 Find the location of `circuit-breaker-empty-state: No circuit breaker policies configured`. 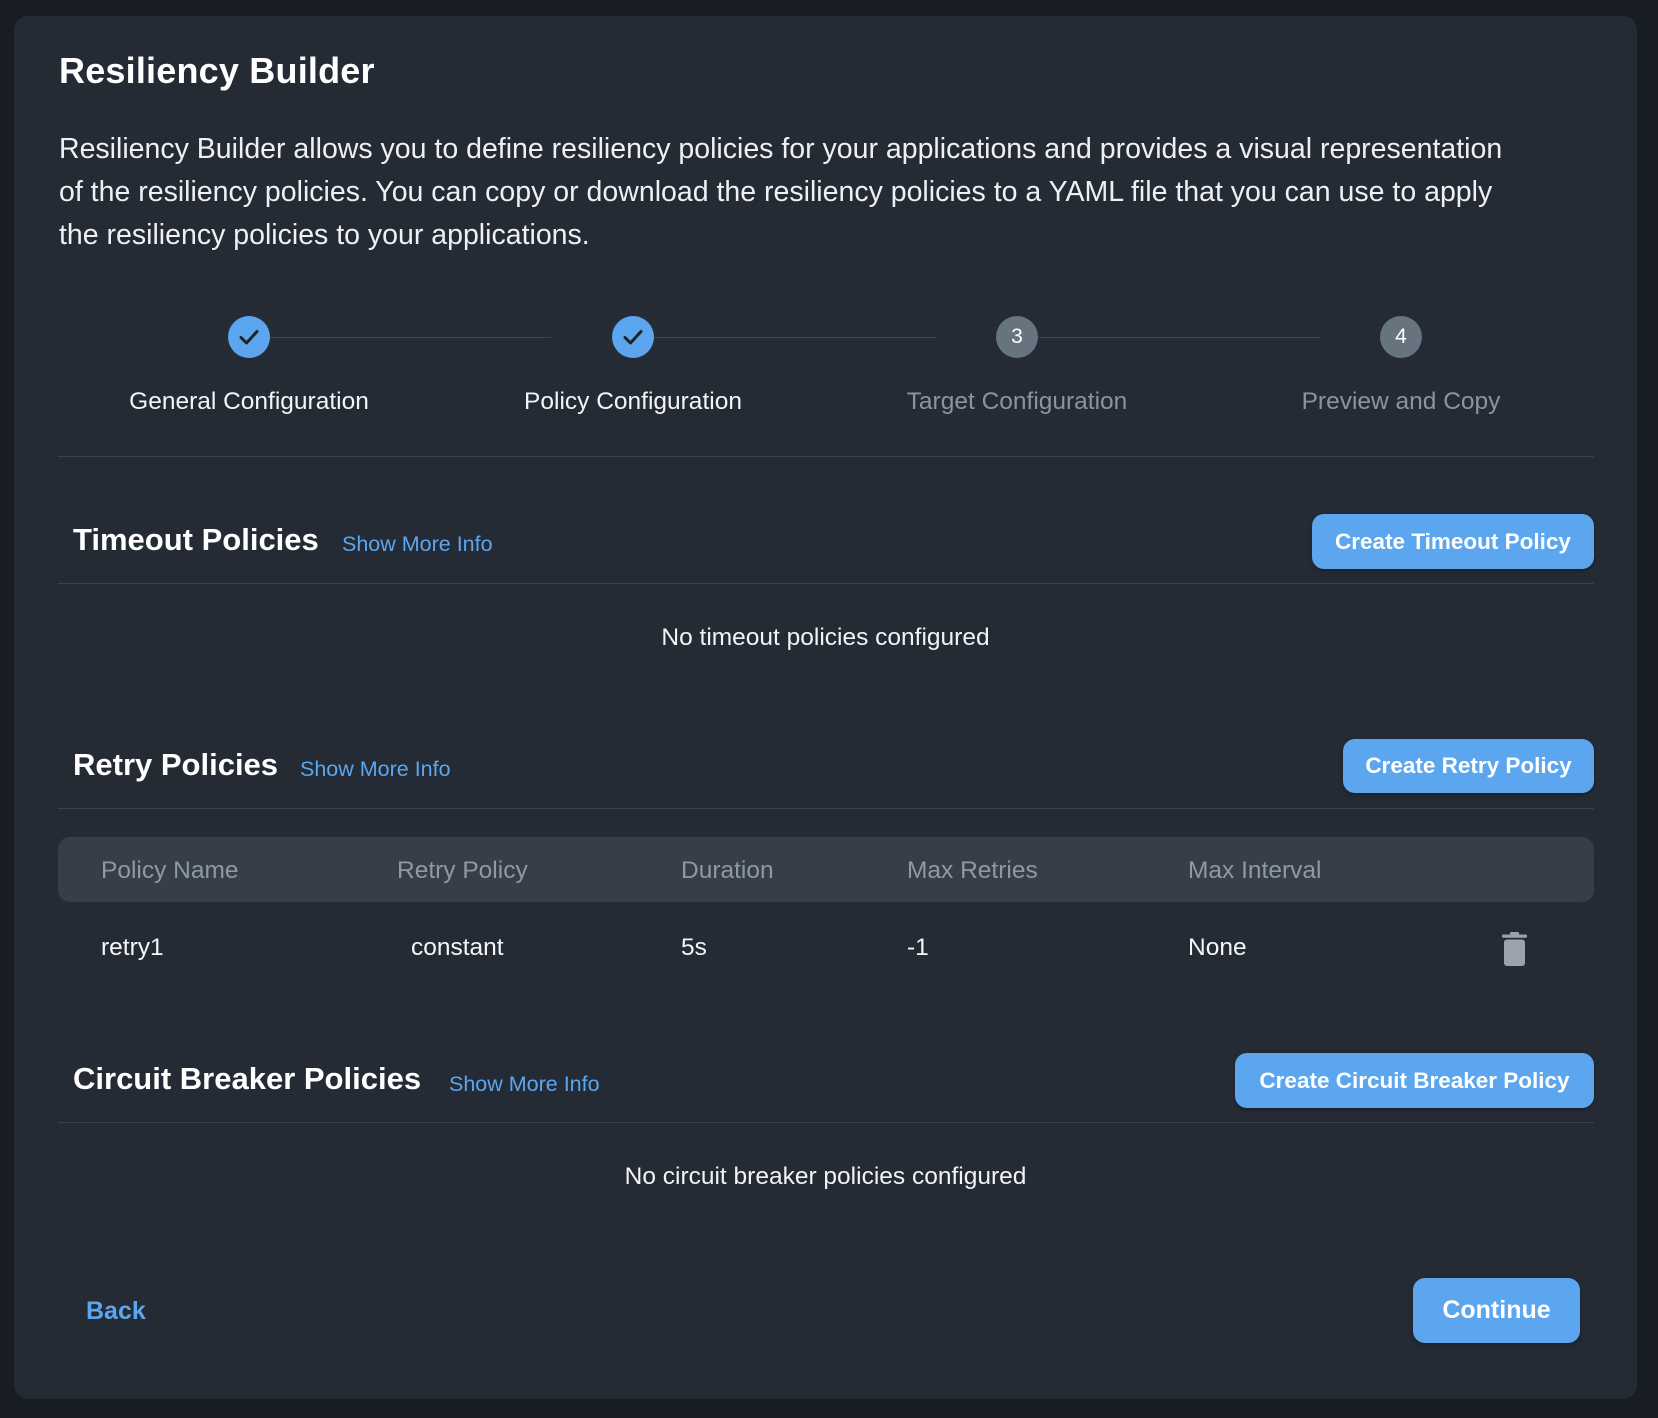

circuit-breaker-empty-state: No circuit breaker policies configured is located at coordinates (825, 1176).